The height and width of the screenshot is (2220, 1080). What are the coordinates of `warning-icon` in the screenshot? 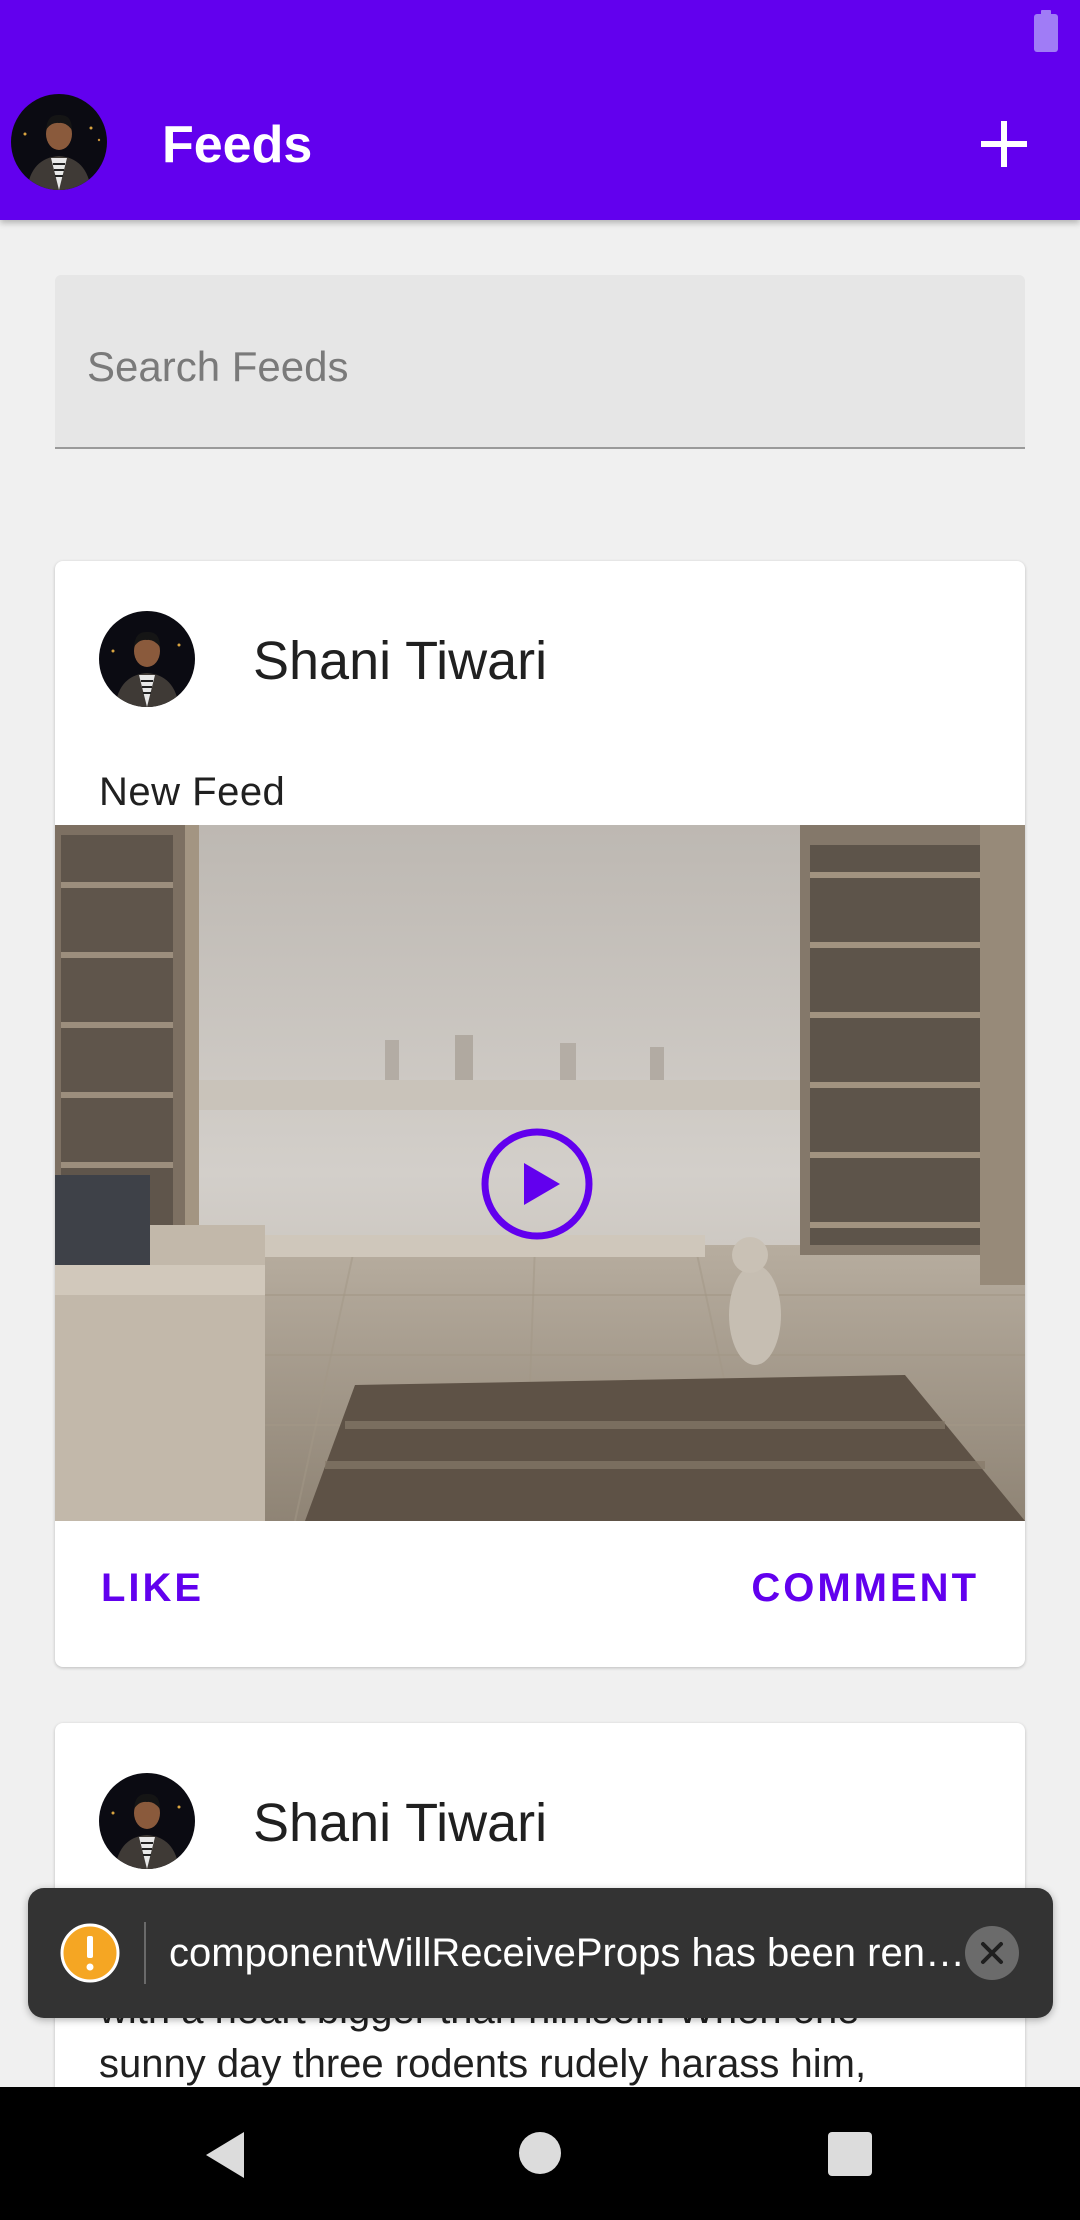 It's located at (90, 1953).